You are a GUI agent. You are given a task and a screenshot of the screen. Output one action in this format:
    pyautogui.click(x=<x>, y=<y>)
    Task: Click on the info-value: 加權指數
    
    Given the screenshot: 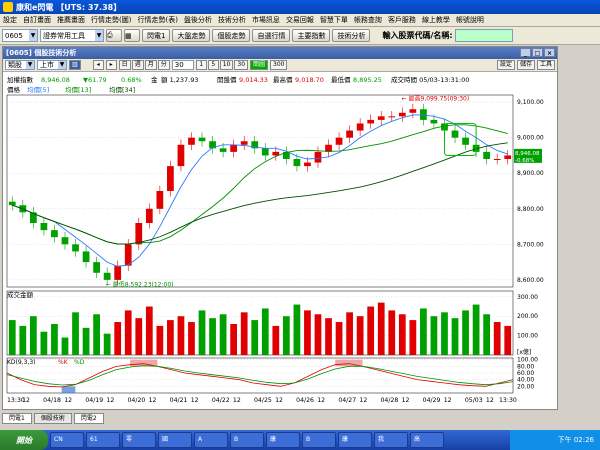 What is the action you would take?
    pyautogui.click(x=20, y=79)
    